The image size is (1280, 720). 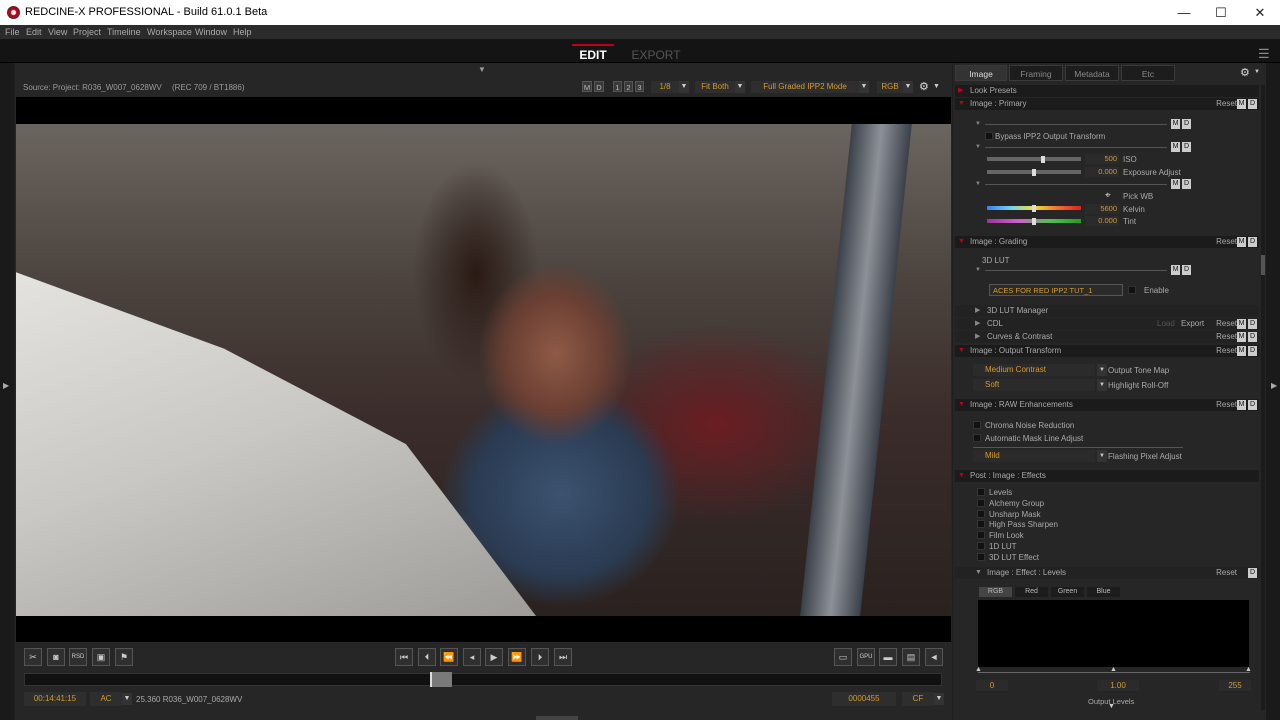 I want to click on panel-scrollbar, so click(x=1263, y=397).